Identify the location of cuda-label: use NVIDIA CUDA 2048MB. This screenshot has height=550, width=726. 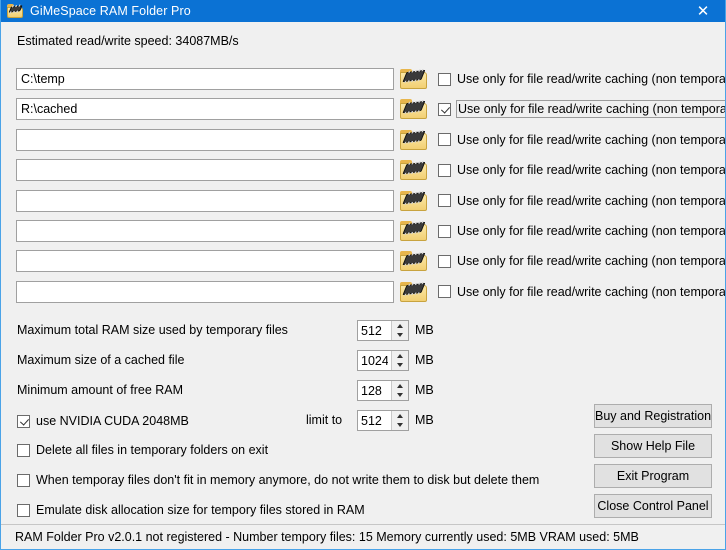
(112, 421).